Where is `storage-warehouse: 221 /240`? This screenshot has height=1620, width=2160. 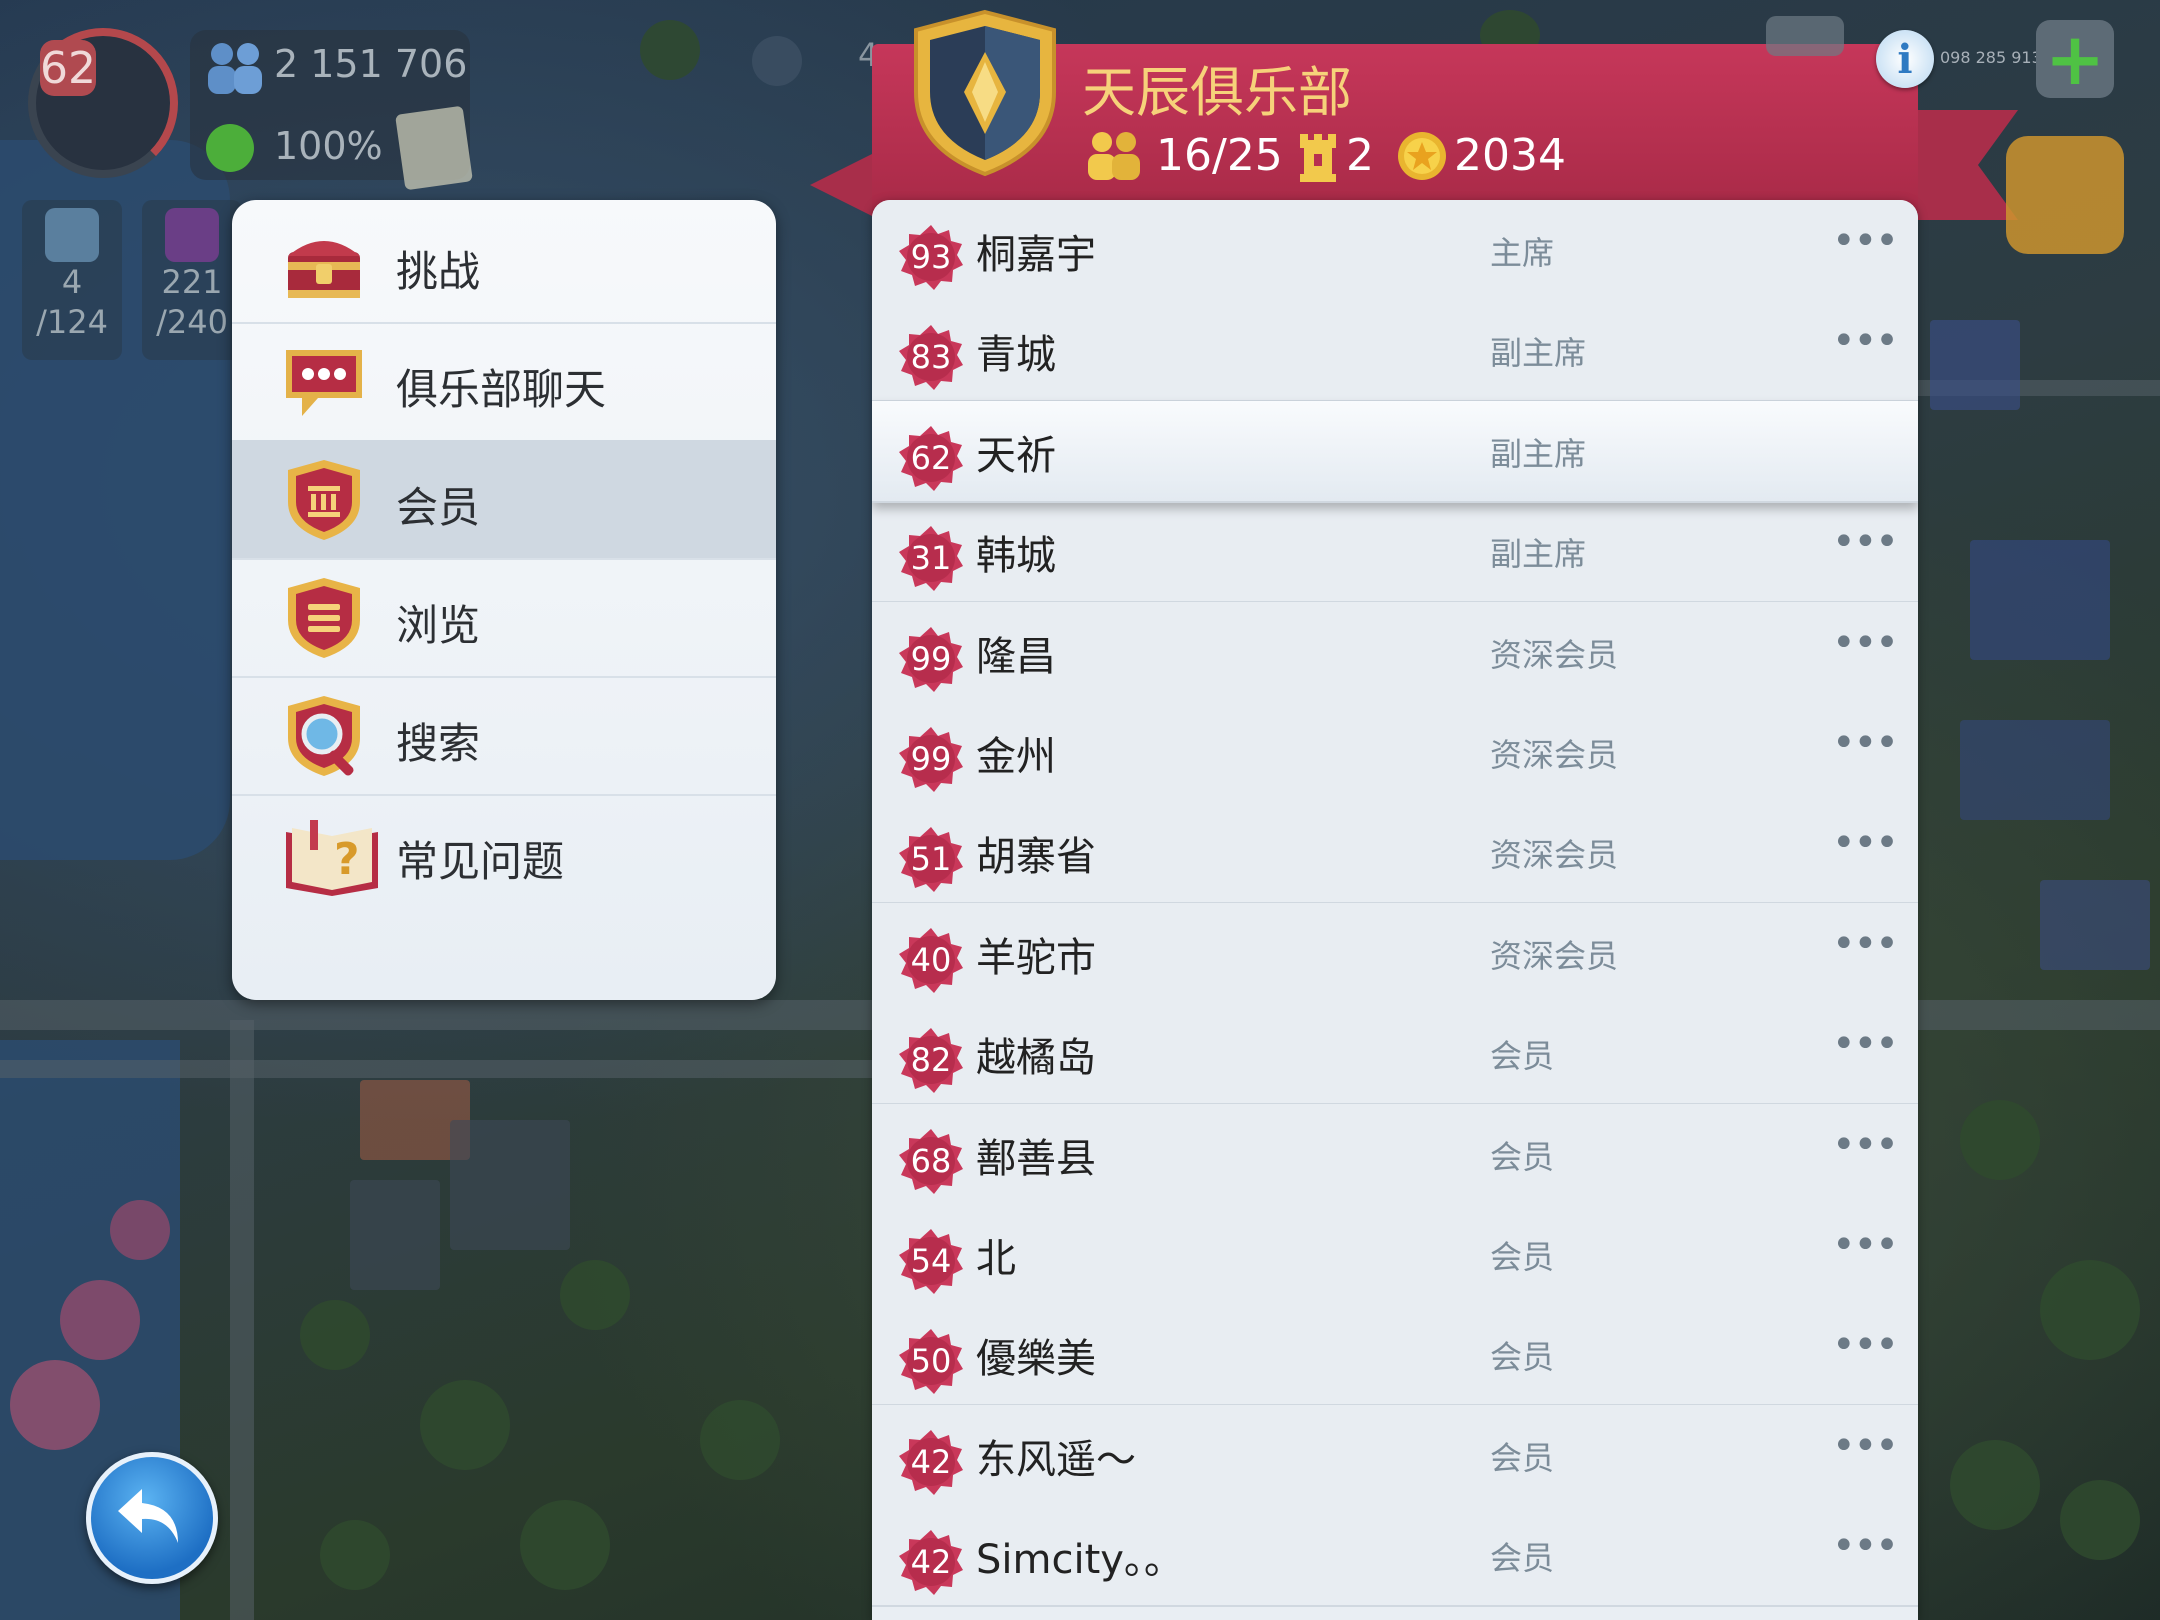 storage-warehouse: 221 /240 is located at coordinates (192, 280).